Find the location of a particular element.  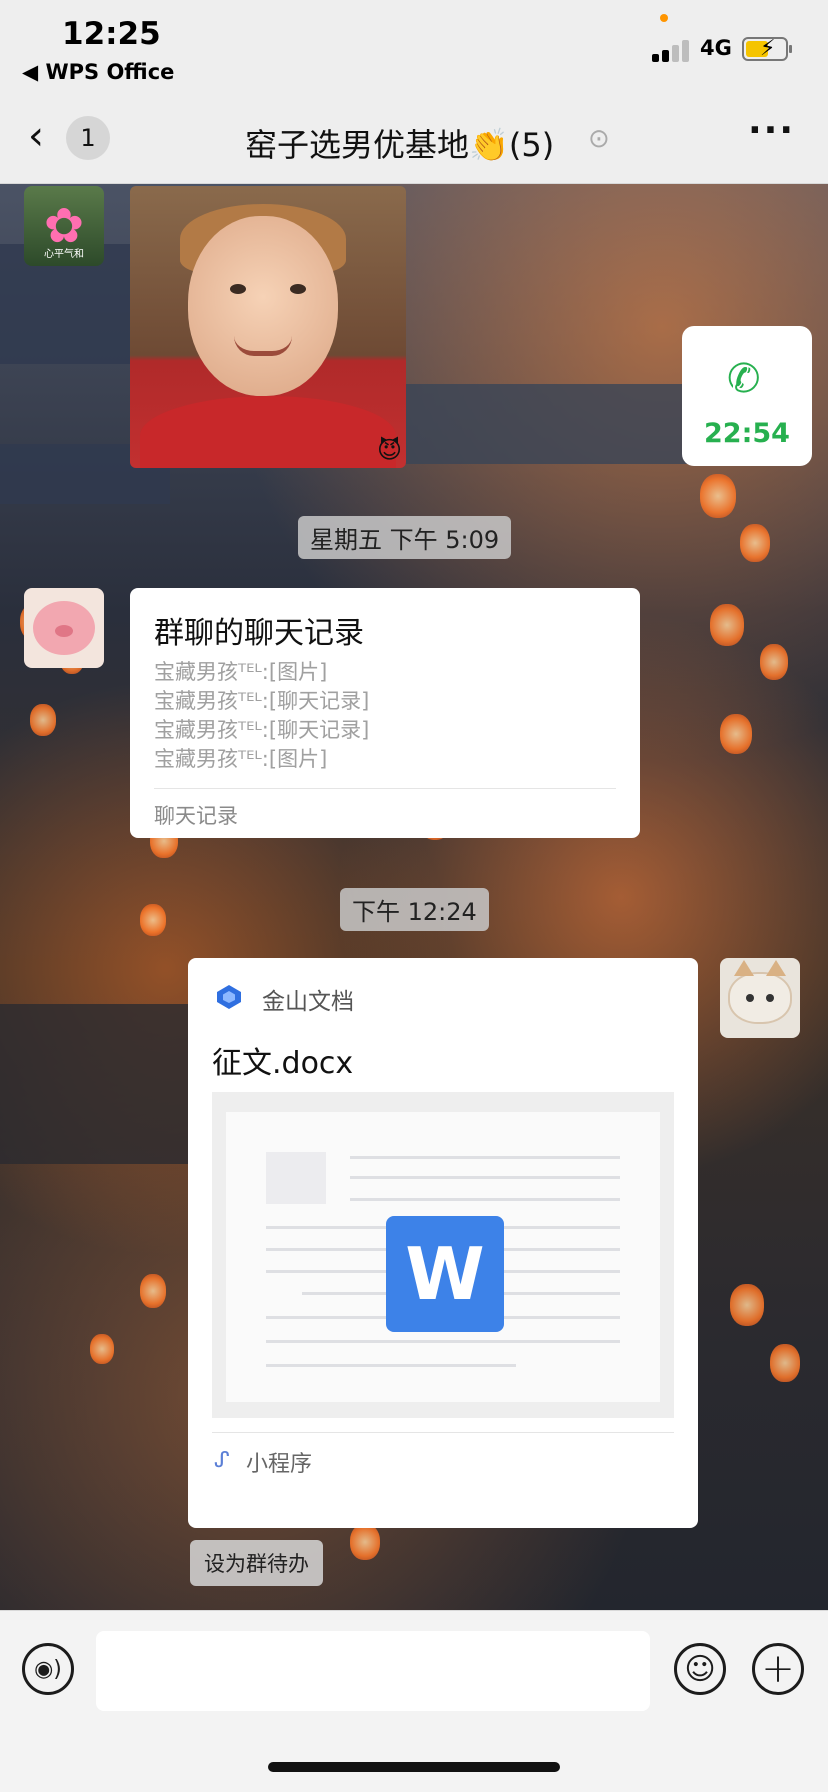

wps-w-icon: W is located at coordinates (445, 1274).